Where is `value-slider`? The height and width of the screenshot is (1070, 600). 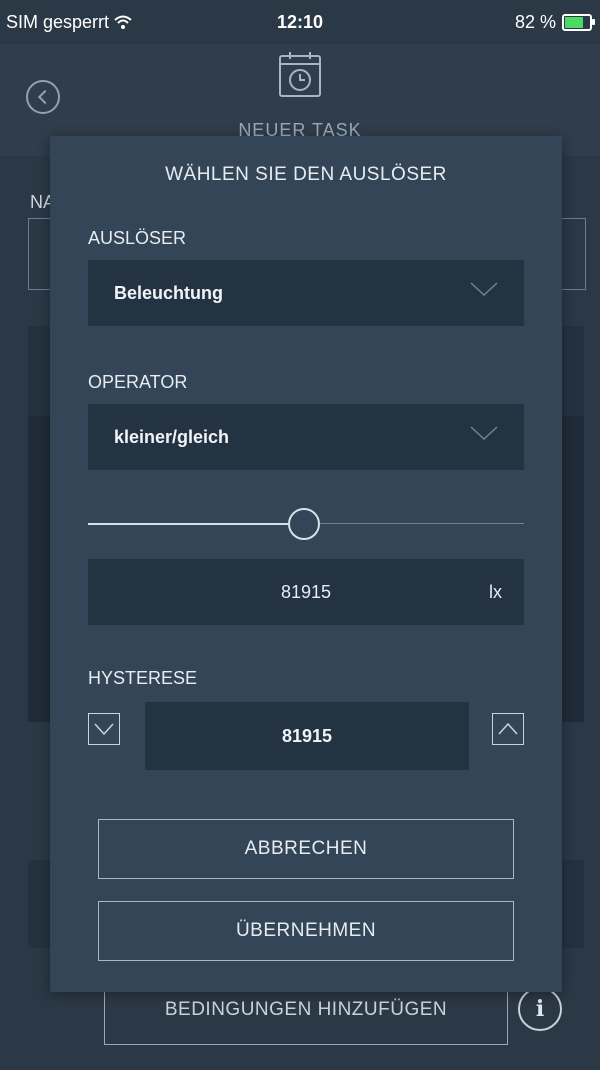 value-slider is located at coordinates (306, 524).